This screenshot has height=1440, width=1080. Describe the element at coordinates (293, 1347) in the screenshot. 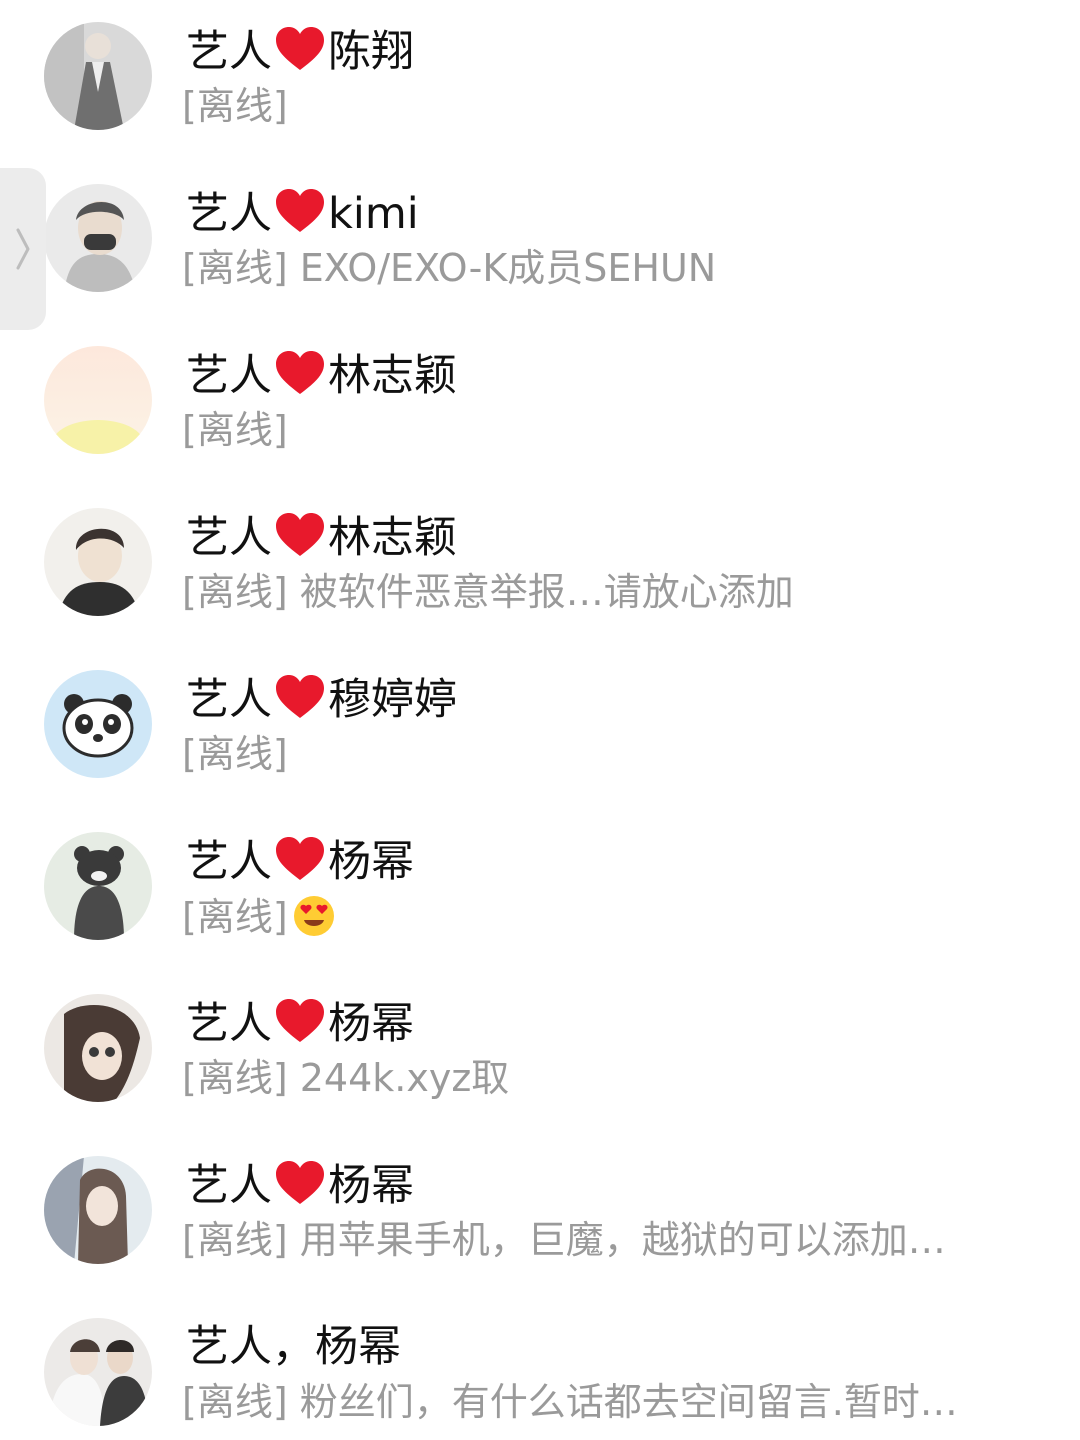

I see `contact-name: 艺人，杨幂` at that location.